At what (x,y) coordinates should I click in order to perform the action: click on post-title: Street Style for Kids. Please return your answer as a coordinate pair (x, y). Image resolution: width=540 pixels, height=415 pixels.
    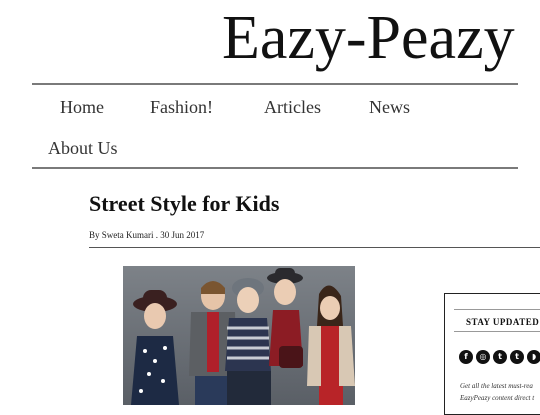
    Looking at the image, I should click on (184, 204).